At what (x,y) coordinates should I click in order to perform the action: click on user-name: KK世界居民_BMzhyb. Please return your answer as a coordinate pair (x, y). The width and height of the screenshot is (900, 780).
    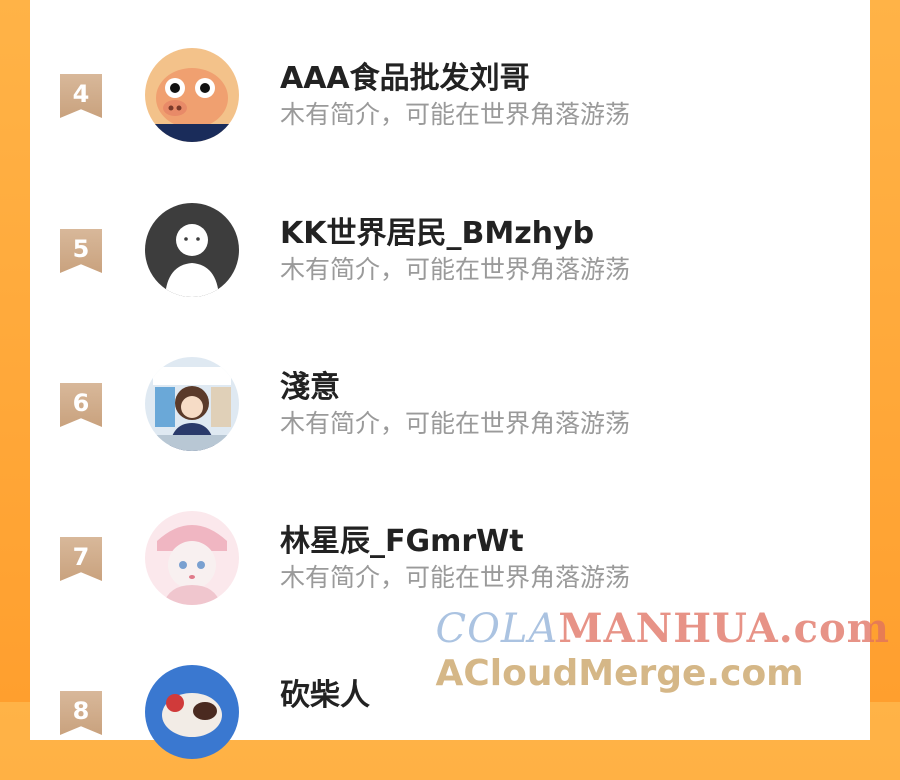
    Looking at the image, I should click on (437, 230).